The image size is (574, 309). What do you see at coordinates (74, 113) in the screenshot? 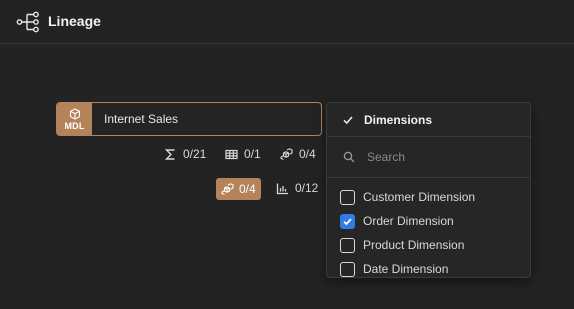
I see `cube-icon` at bounding box center [74, 113].